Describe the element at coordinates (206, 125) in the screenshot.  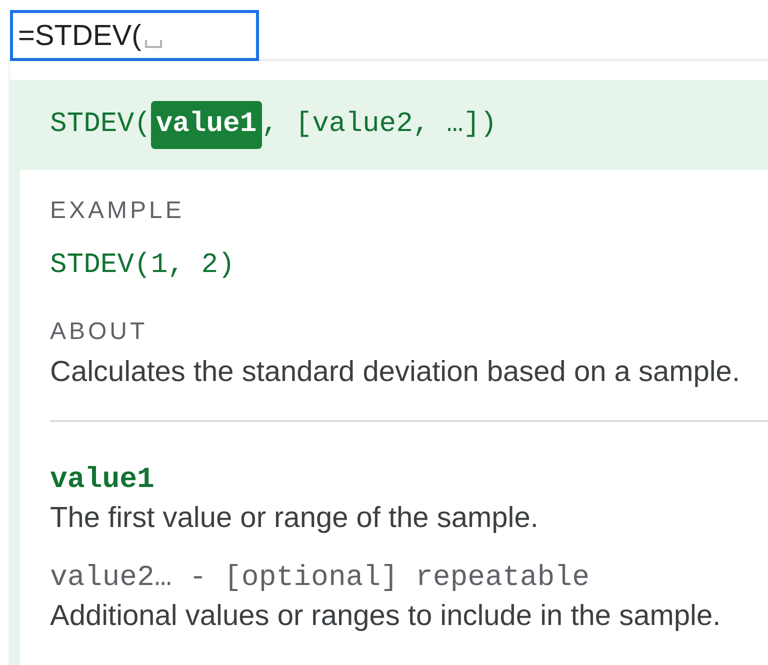
I see `active-argument: value1` at that location.